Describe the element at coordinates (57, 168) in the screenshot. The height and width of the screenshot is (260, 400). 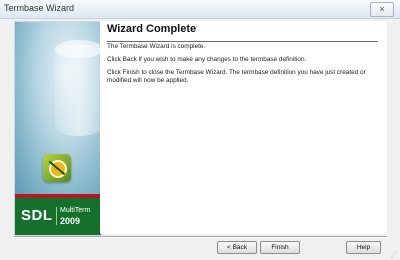
I see `termbase-logo-icon` at that location.